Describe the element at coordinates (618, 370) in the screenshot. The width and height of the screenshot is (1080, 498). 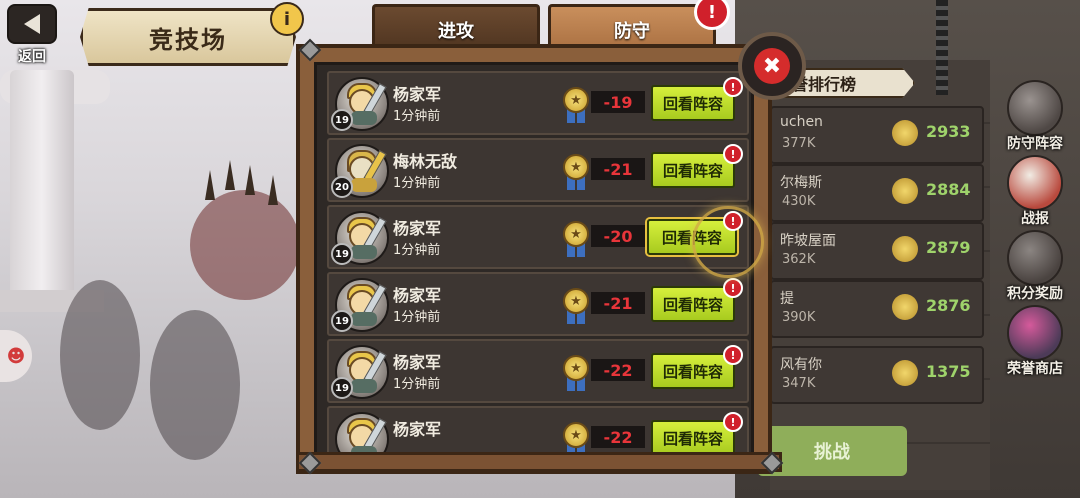
I see `score-change: -22` at that location.